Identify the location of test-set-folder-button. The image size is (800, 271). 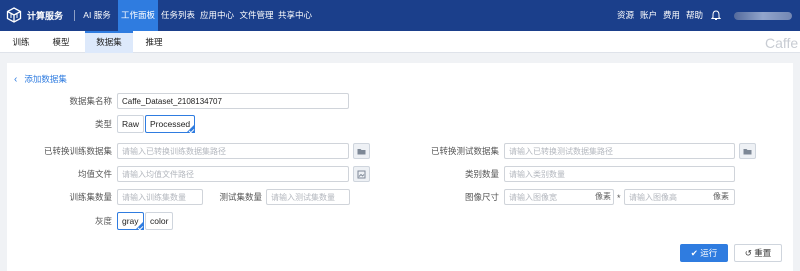
(747, 151).